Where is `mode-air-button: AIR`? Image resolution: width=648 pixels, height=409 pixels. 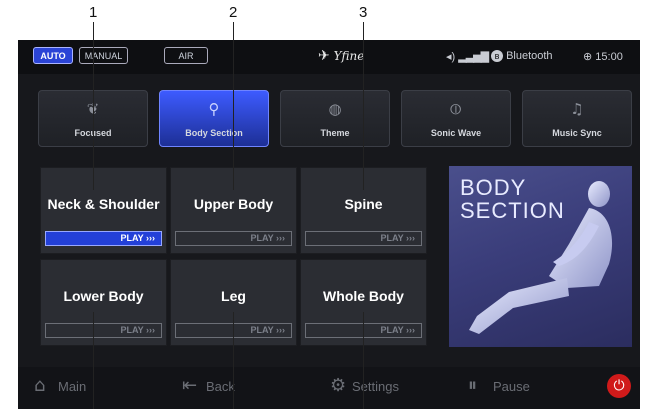
mode-air-button: AIR is located at coordinates (186, 55).